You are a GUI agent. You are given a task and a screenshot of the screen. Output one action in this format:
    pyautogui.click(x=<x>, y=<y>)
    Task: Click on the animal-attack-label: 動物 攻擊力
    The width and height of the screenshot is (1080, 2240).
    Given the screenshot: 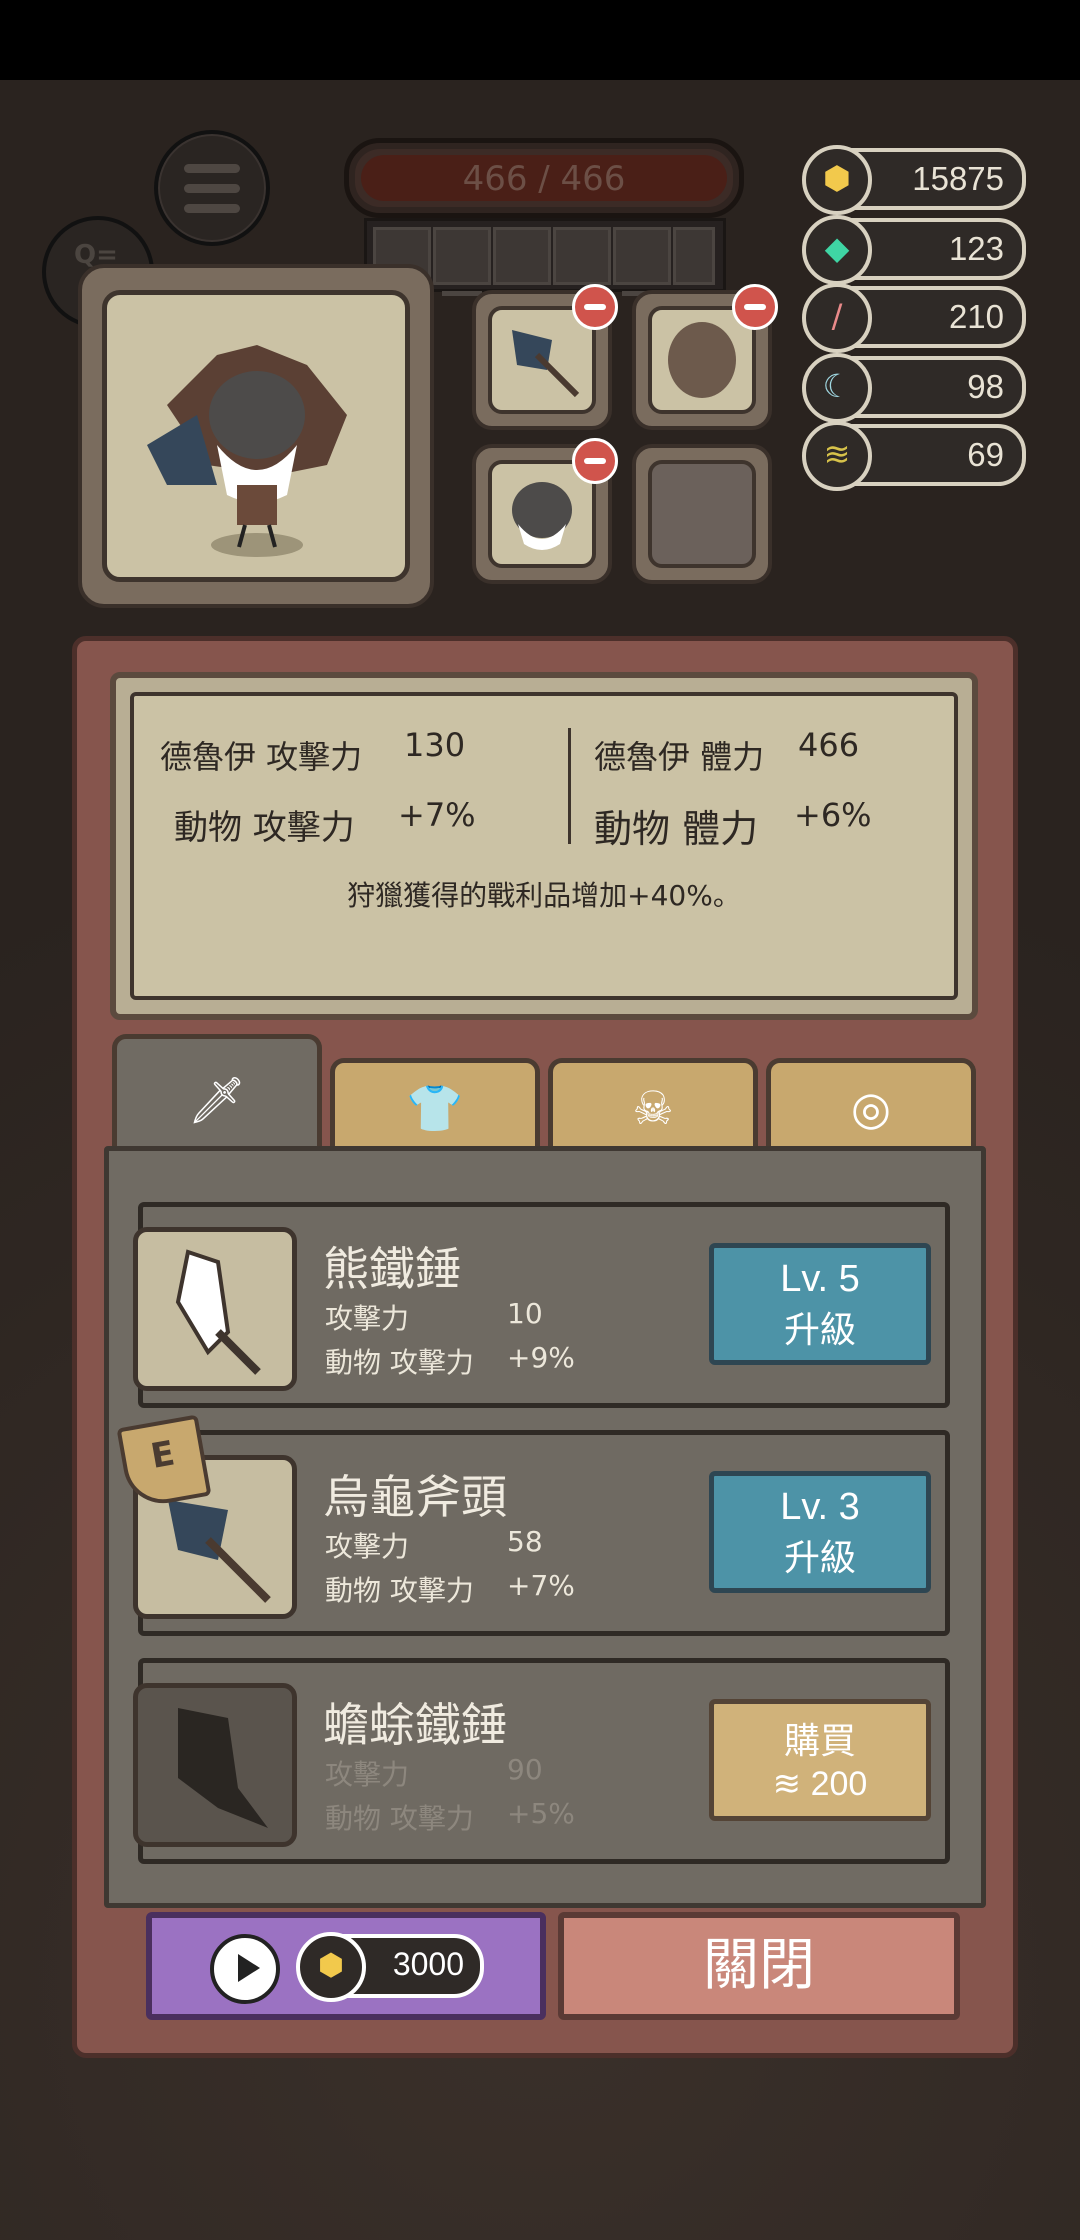 What is the action you would take?
    pyautogui.click(x=264, y=828)
    